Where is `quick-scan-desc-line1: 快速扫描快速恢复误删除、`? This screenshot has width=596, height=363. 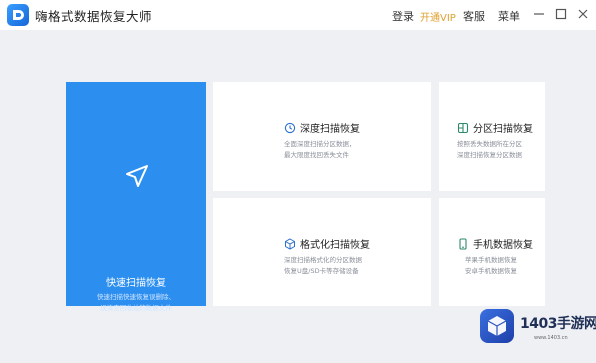
quick-scan-desc-line1: 快速扫描快速恢复误删除、 is located at coordinates (136, 297).